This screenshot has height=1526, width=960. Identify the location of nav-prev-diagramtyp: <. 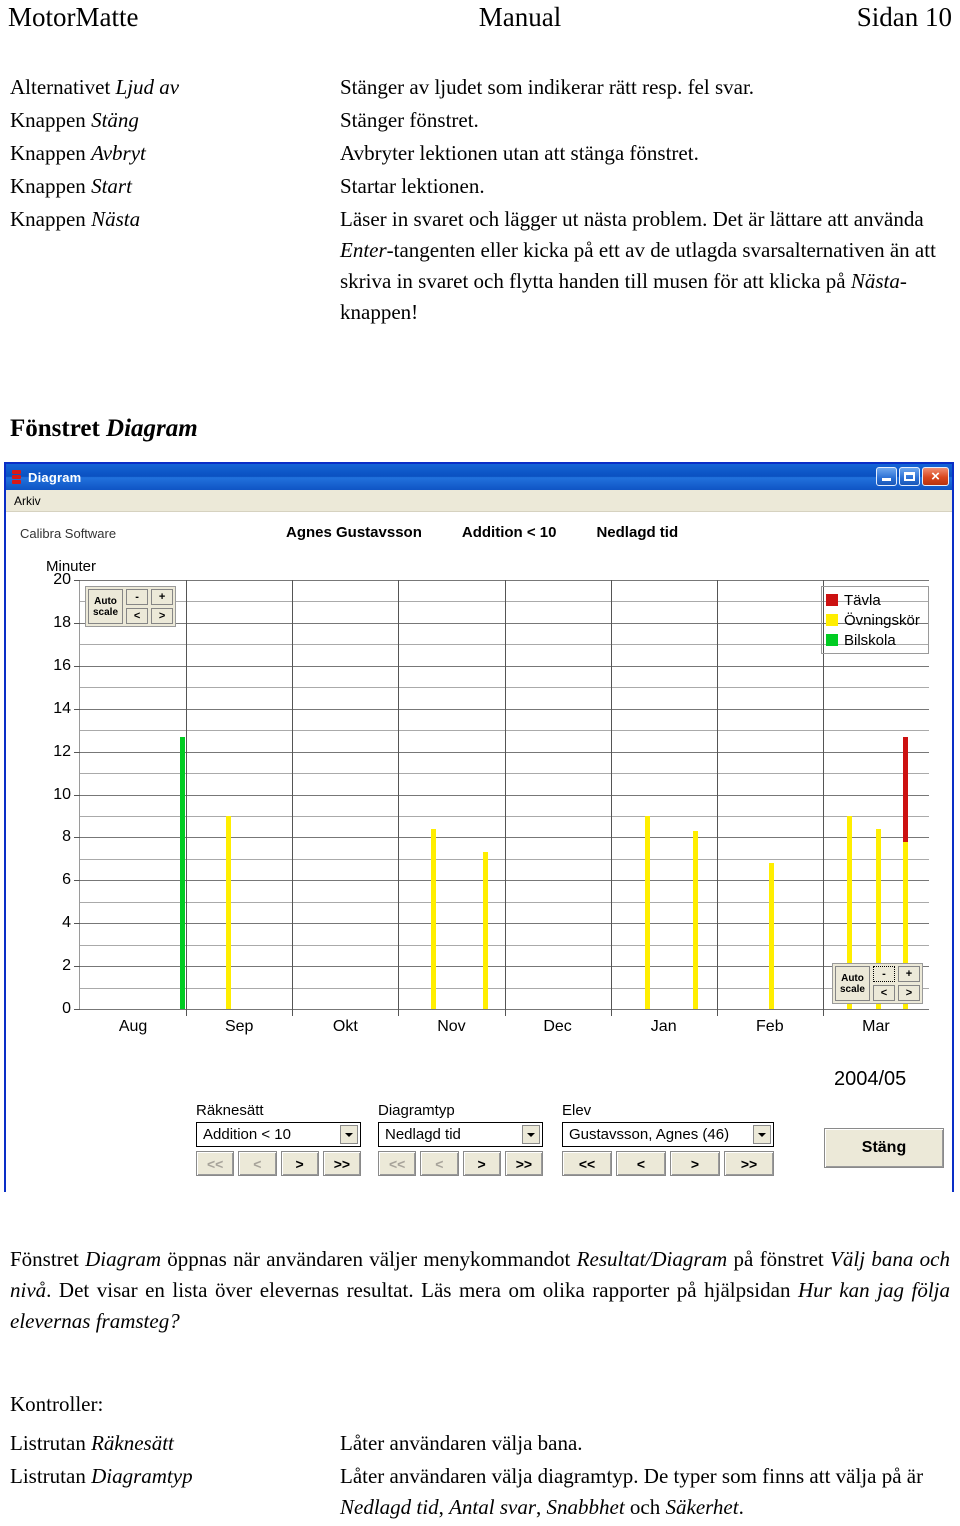
(439, 1163).